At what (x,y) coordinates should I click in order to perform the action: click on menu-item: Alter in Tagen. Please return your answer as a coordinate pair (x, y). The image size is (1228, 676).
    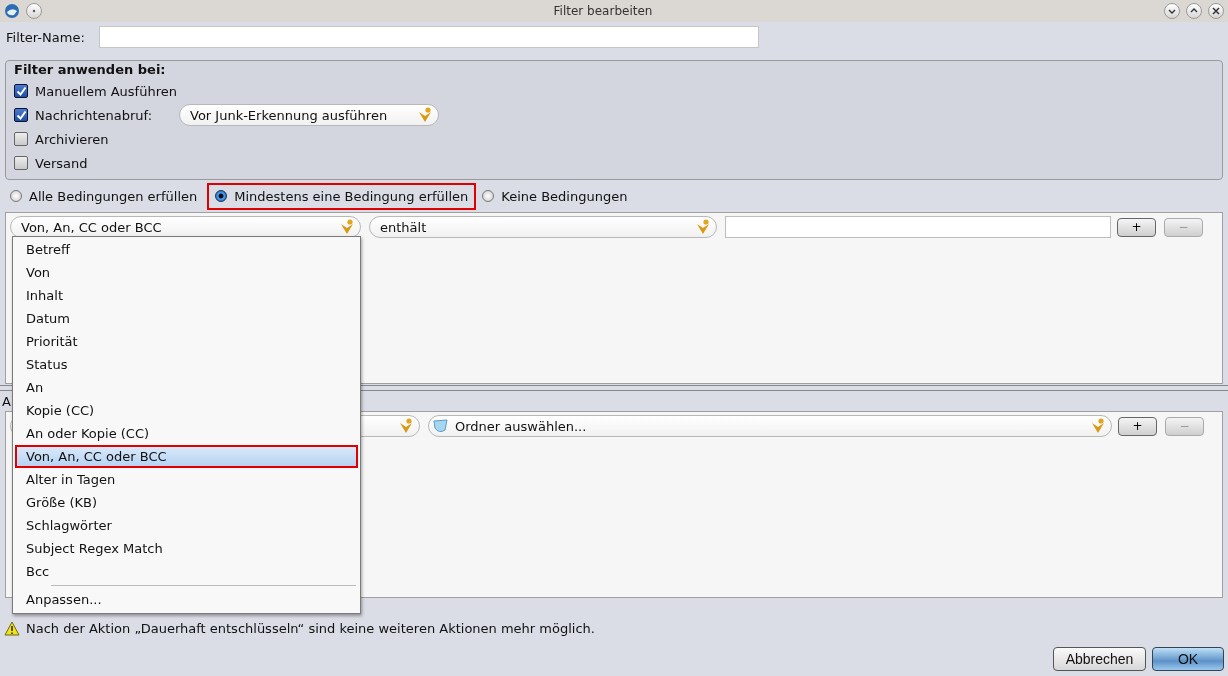
    Looking at the image, I should click on (186, 479).